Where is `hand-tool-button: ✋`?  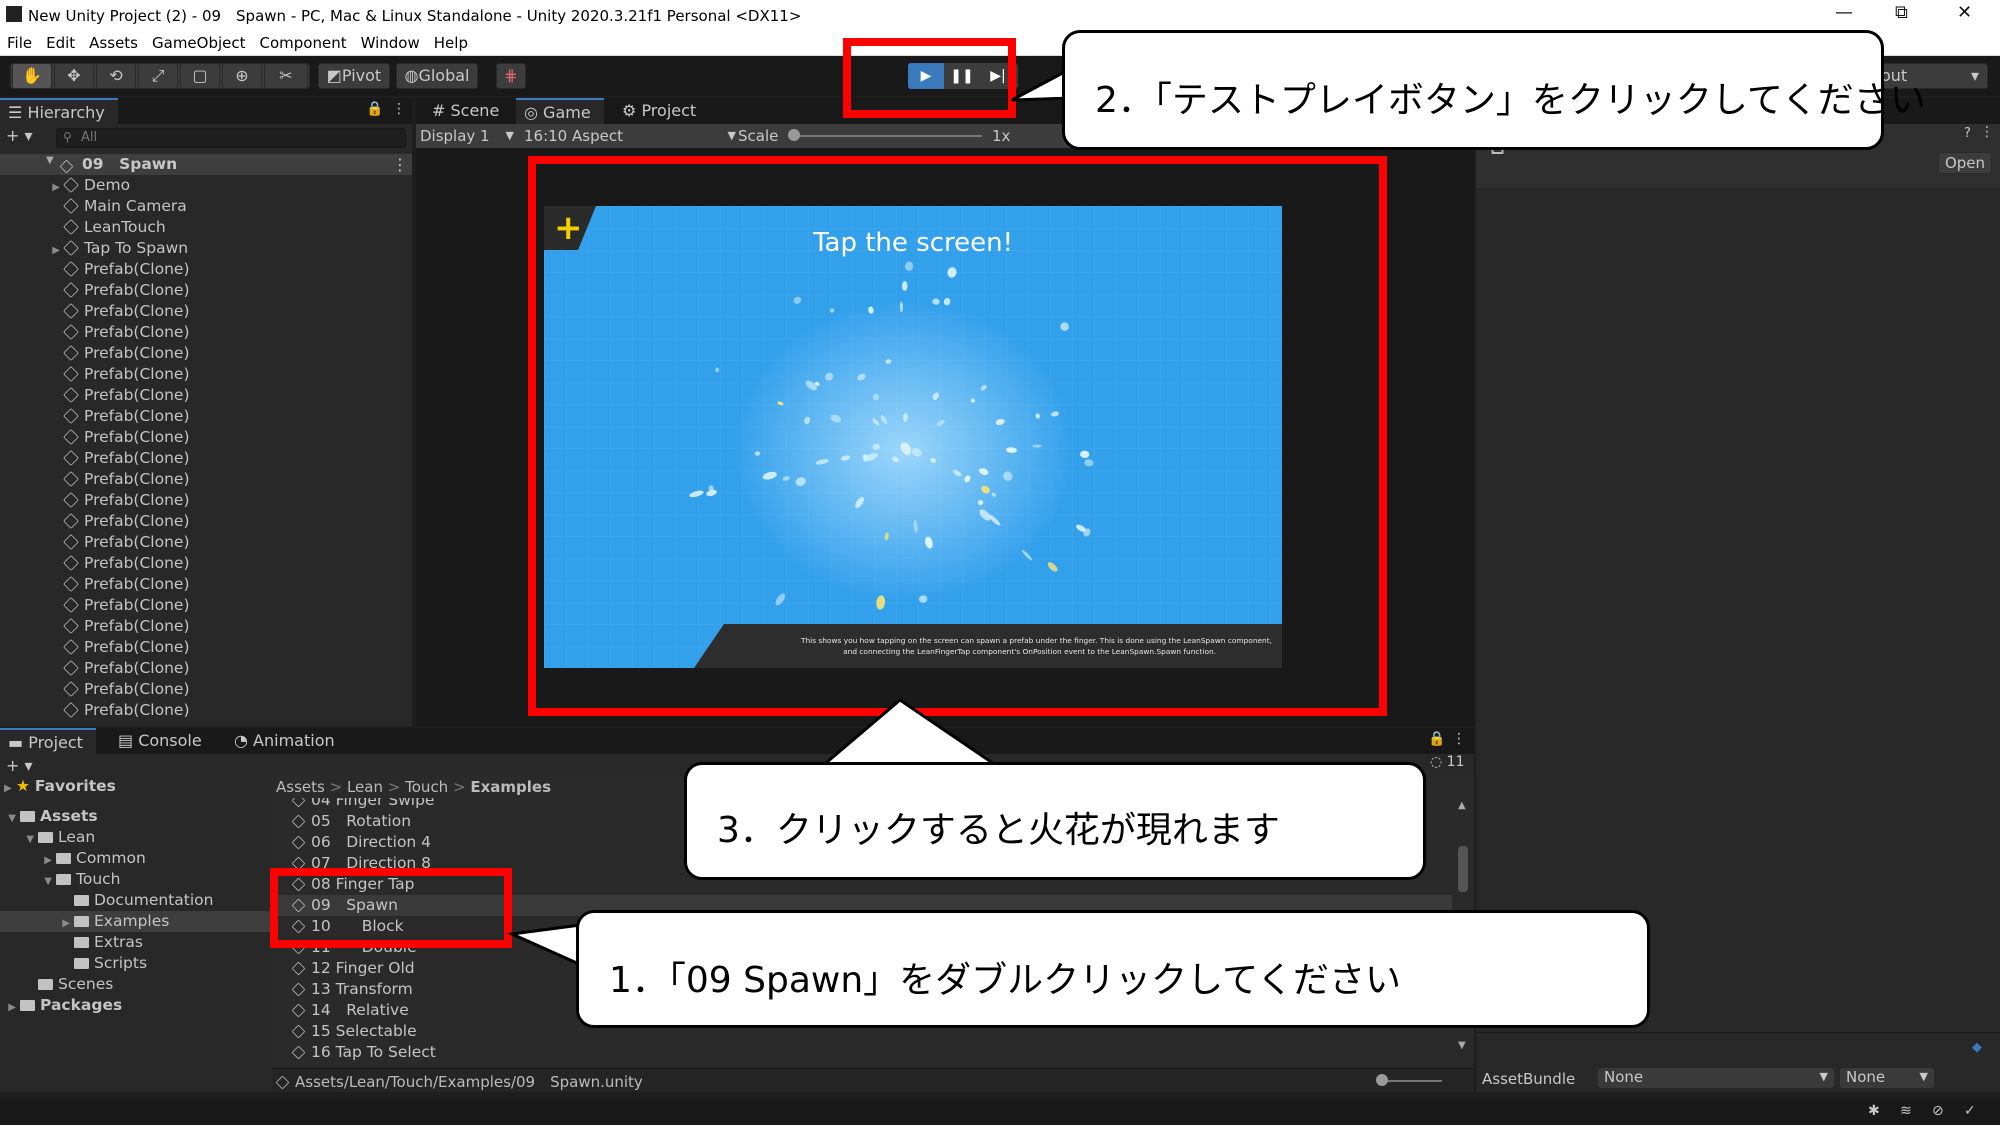 hand-tool-button: ✋ is located at coordinates (32, 76).